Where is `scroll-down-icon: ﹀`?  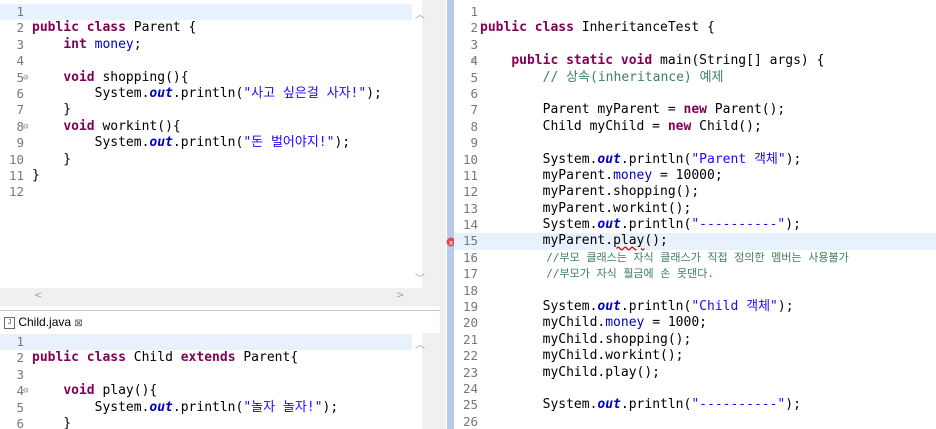
scroll-down-icon: ﹀ is located at coordinates (420, 277).